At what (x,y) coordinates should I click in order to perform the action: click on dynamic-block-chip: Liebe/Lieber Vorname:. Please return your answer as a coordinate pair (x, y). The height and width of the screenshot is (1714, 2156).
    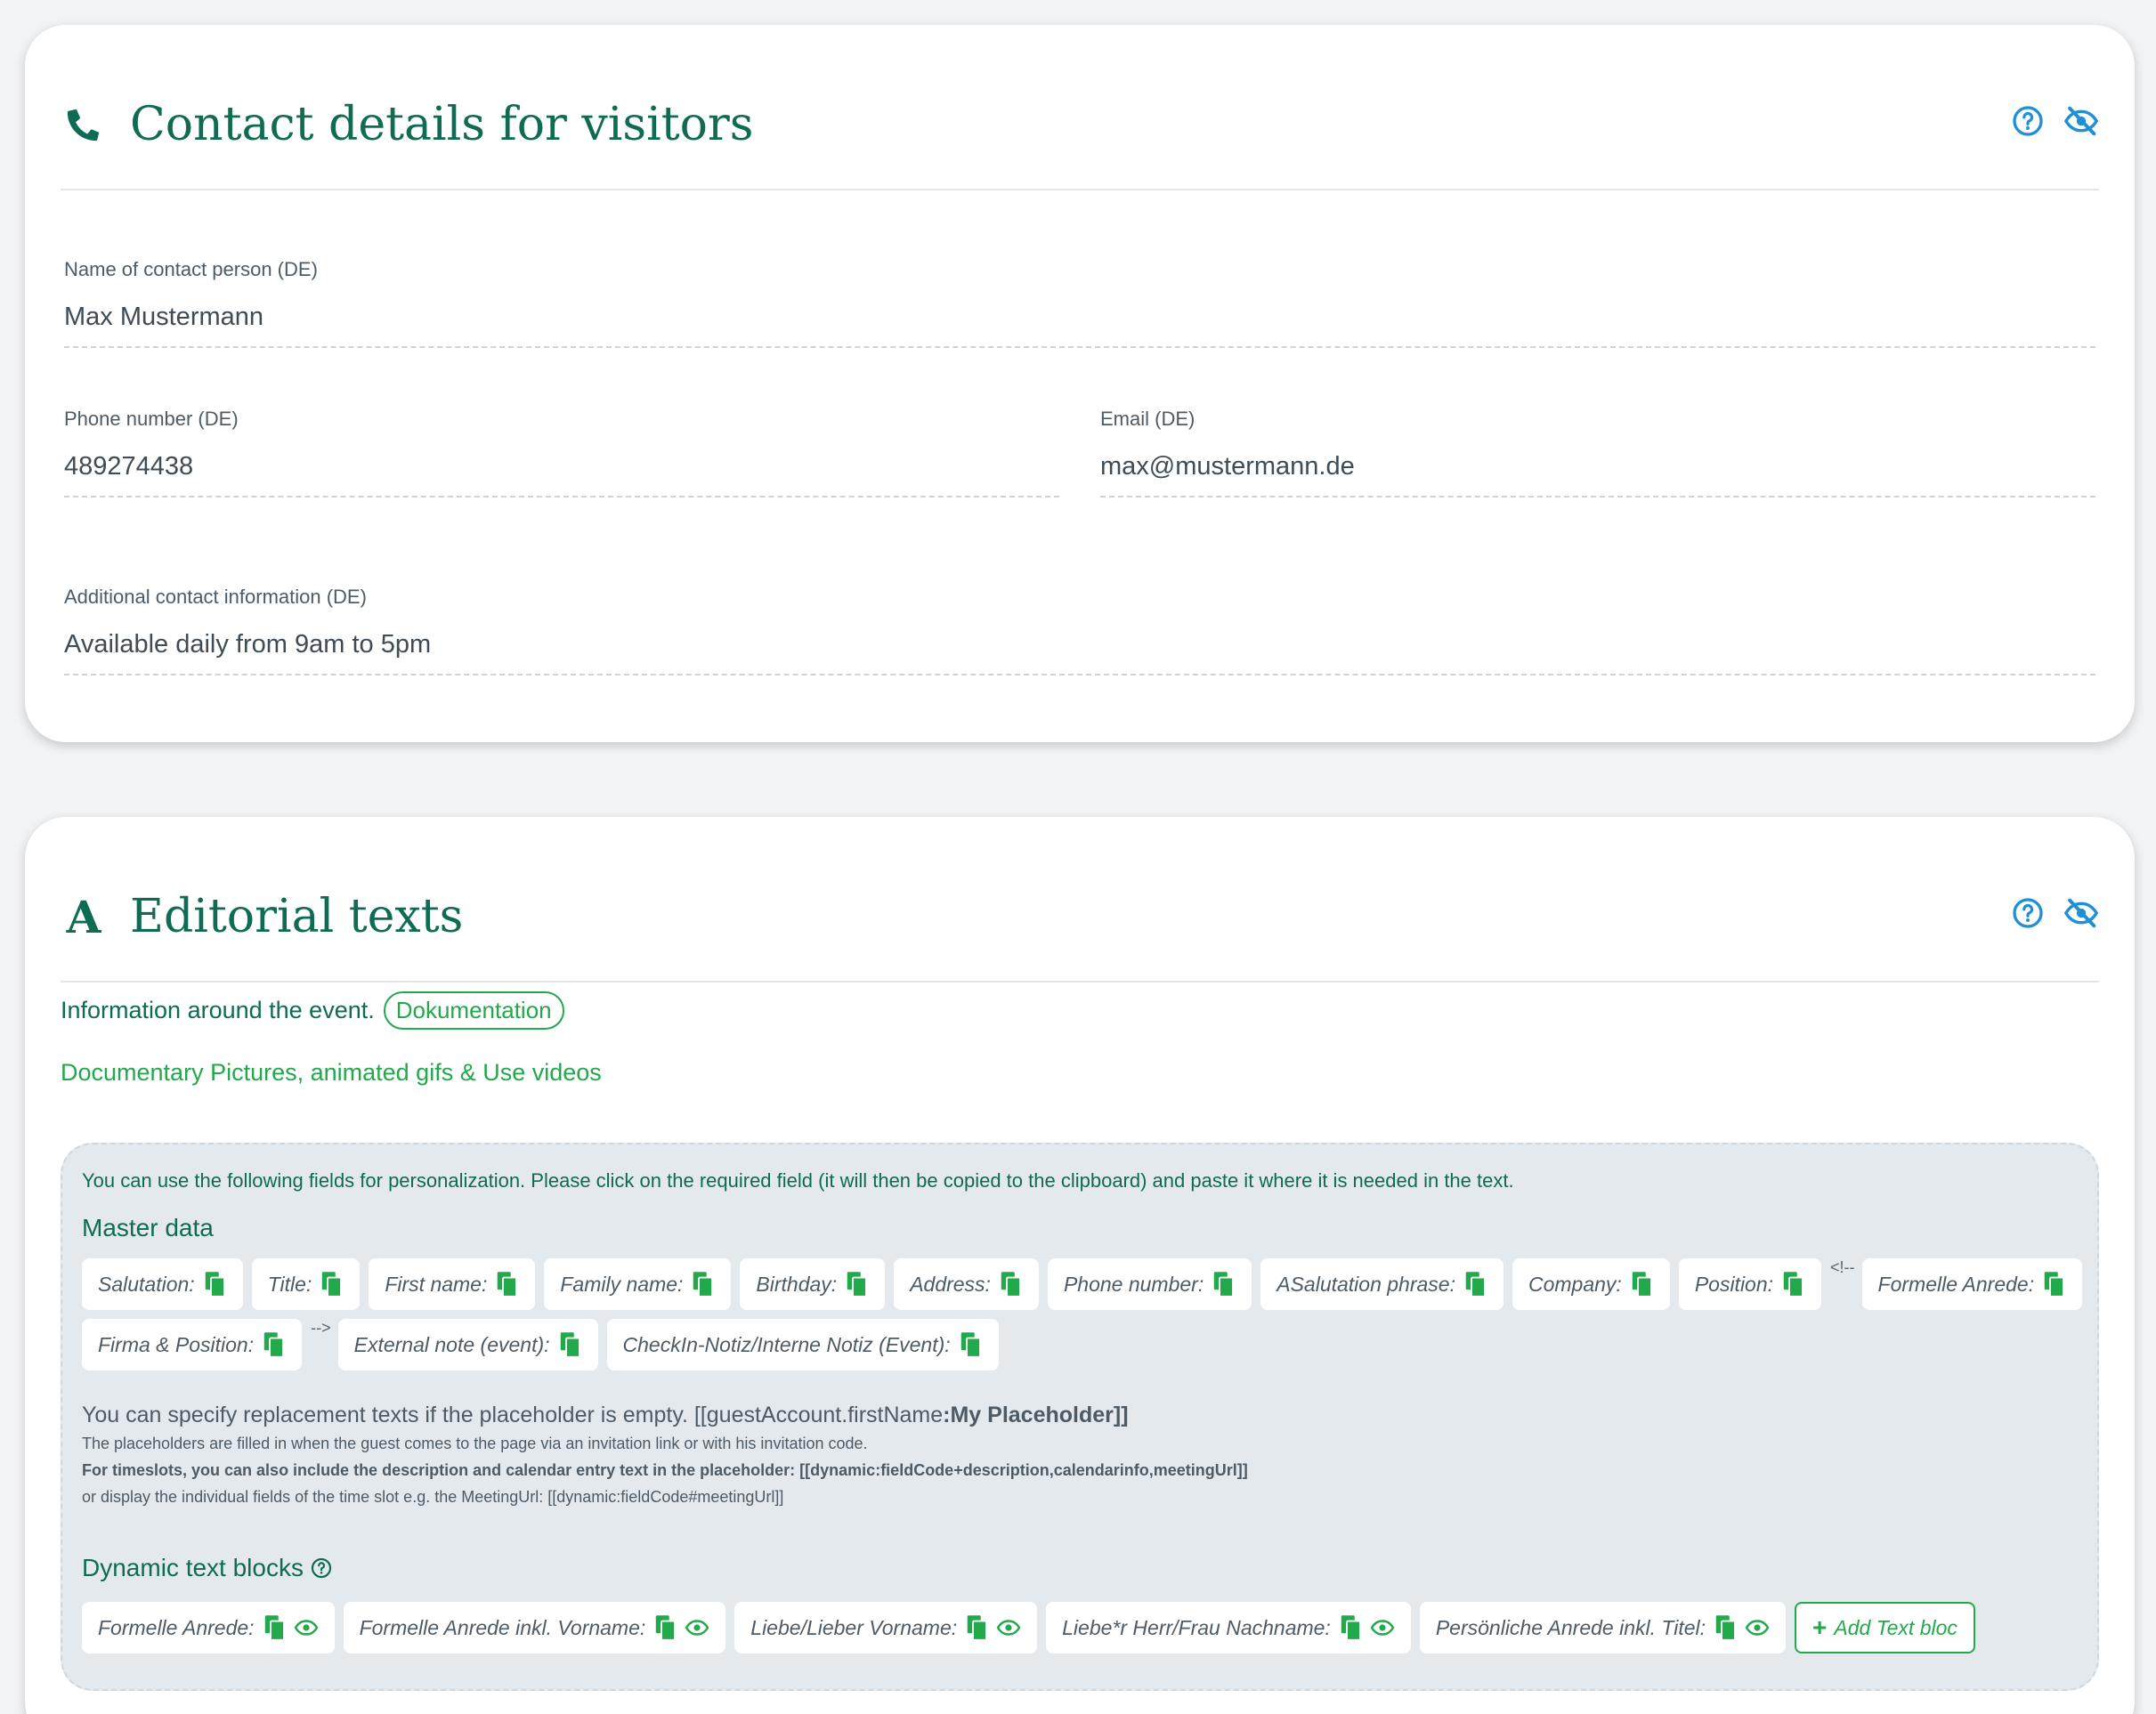
    Looking at the image, I should click on (886, 1628).